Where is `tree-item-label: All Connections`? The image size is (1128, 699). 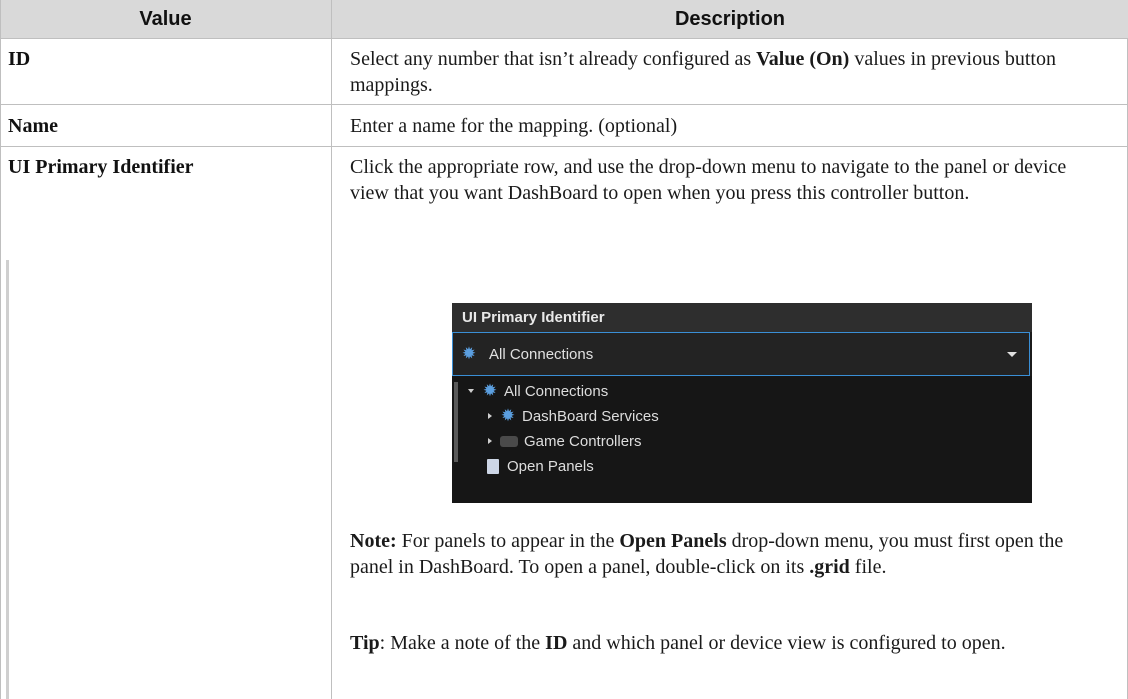
tree-item-label: All Connections is located at coordinates (556, 391).